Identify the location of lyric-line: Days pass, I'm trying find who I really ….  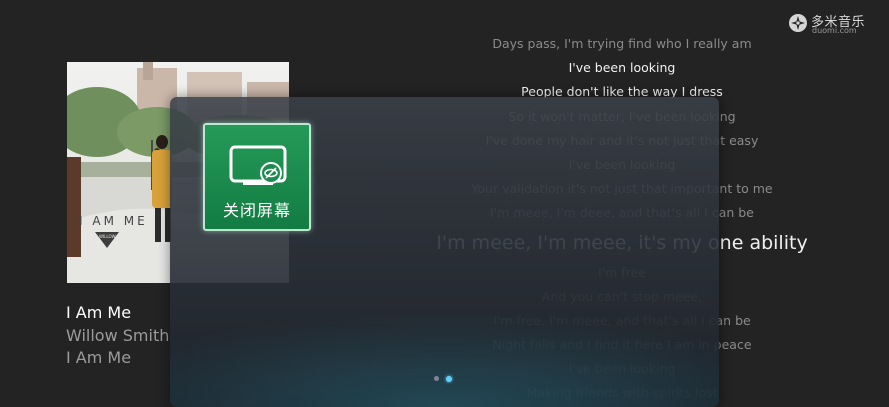
(622, 43).